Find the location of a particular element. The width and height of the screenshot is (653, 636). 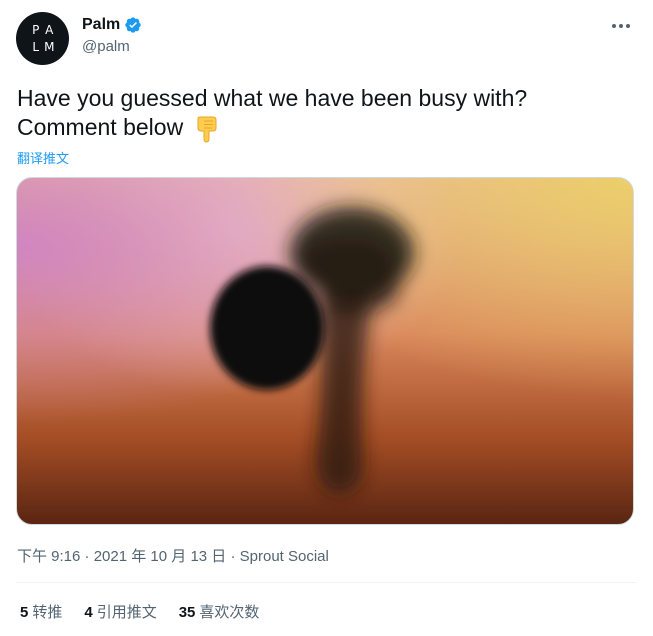

more-options-icon is located at coordinates (621, 26).